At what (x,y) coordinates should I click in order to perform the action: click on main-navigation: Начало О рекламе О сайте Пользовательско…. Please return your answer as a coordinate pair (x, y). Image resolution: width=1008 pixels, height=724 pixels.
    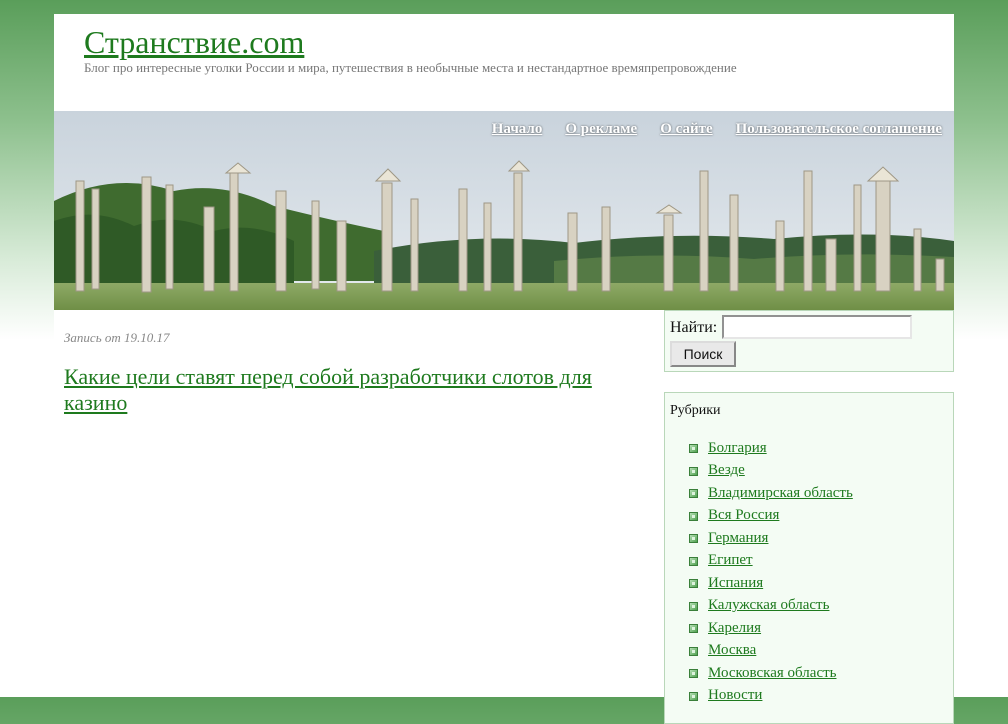
    Looking at the image, I should click on (717, 129).